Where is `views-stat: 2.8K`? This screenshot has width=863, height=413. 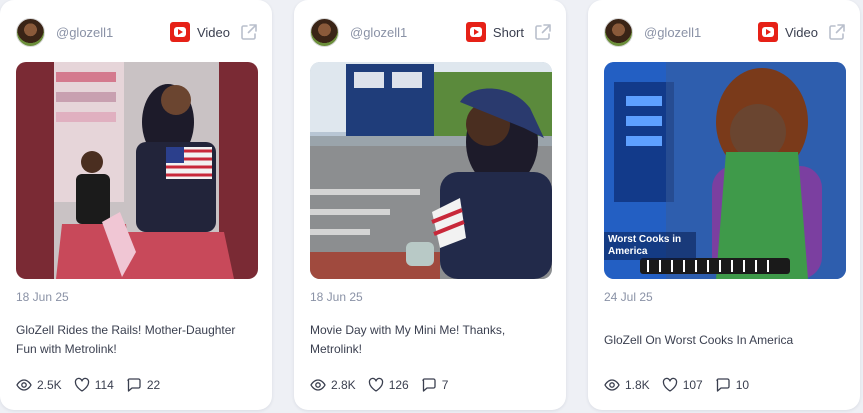
views-stat: 2.8K is located at coordinates (333, 385).